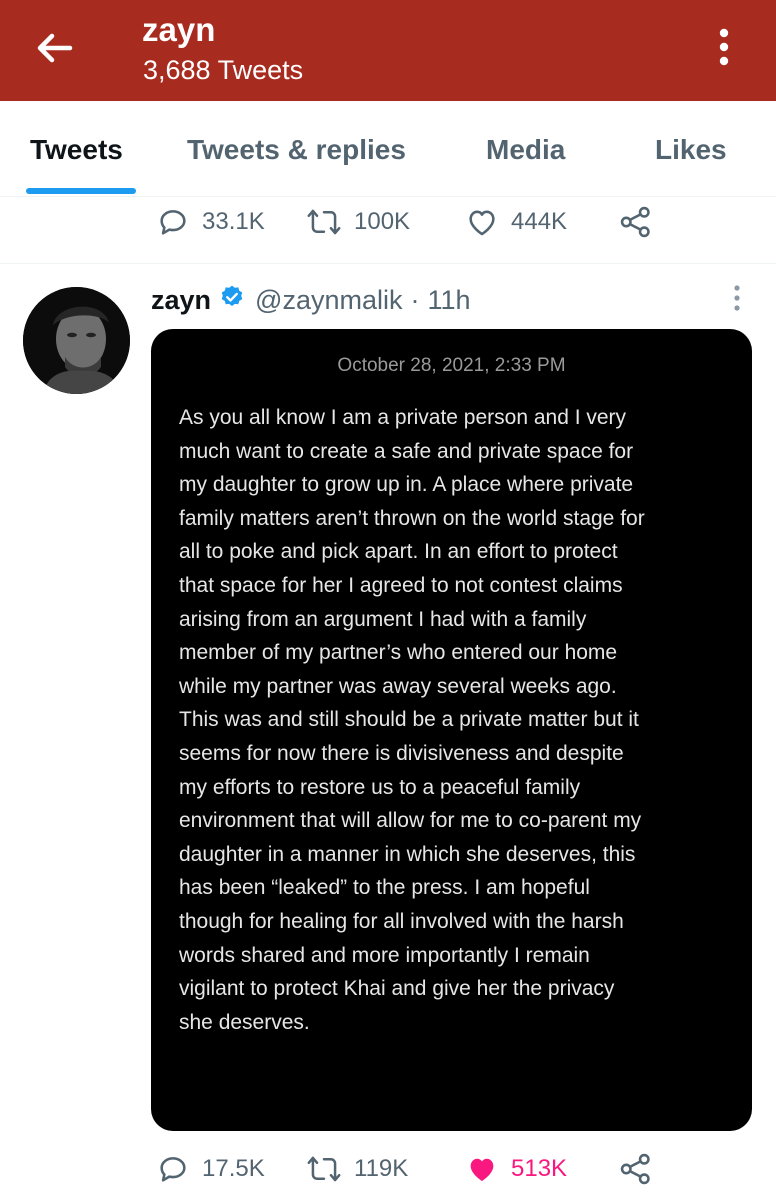 This screenshot has width=776, height=1200. Describe the element at coordinates (76, 150) in the screenshot. I see `tab-tweets: Tweets` at that location.